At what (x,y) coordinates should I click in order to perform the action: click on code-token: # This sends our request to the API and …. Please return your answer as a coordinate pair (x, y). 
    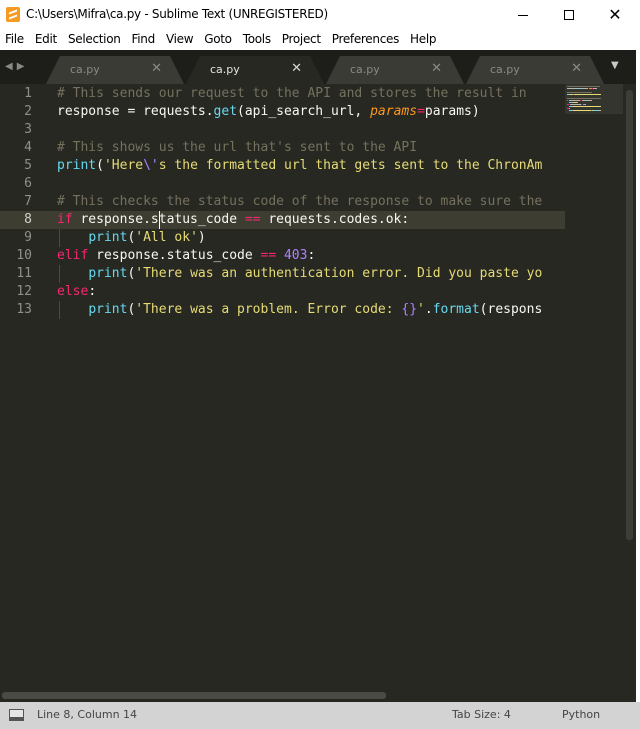
    Looking at the image, I should click on (296, 93).